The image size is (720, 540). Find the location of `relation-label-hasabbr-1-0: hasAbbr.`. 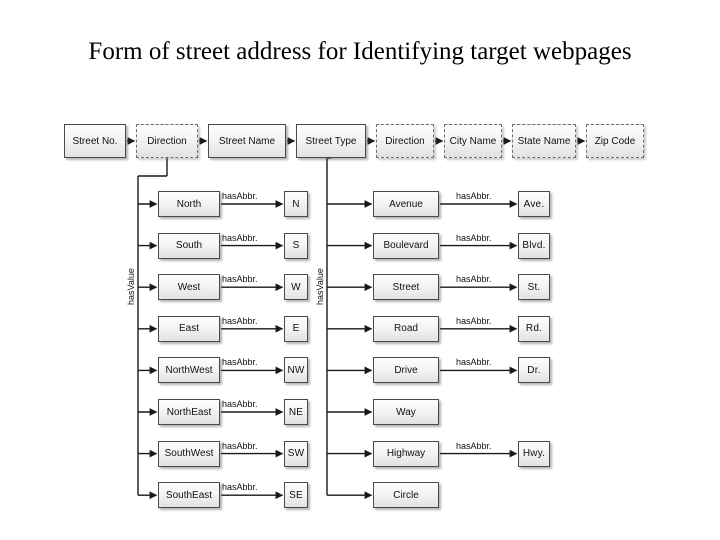

relation-label-hasabbr-1-0: hasAbbr. is located at coordinates (474, 196).